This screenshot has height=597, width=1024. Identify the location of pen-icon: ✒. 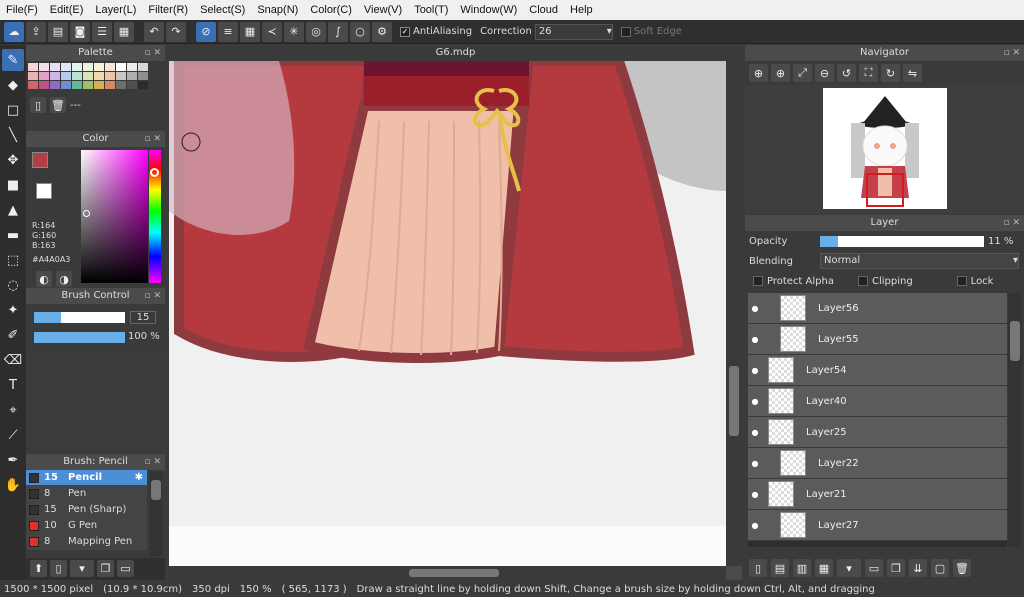
(13, 460).